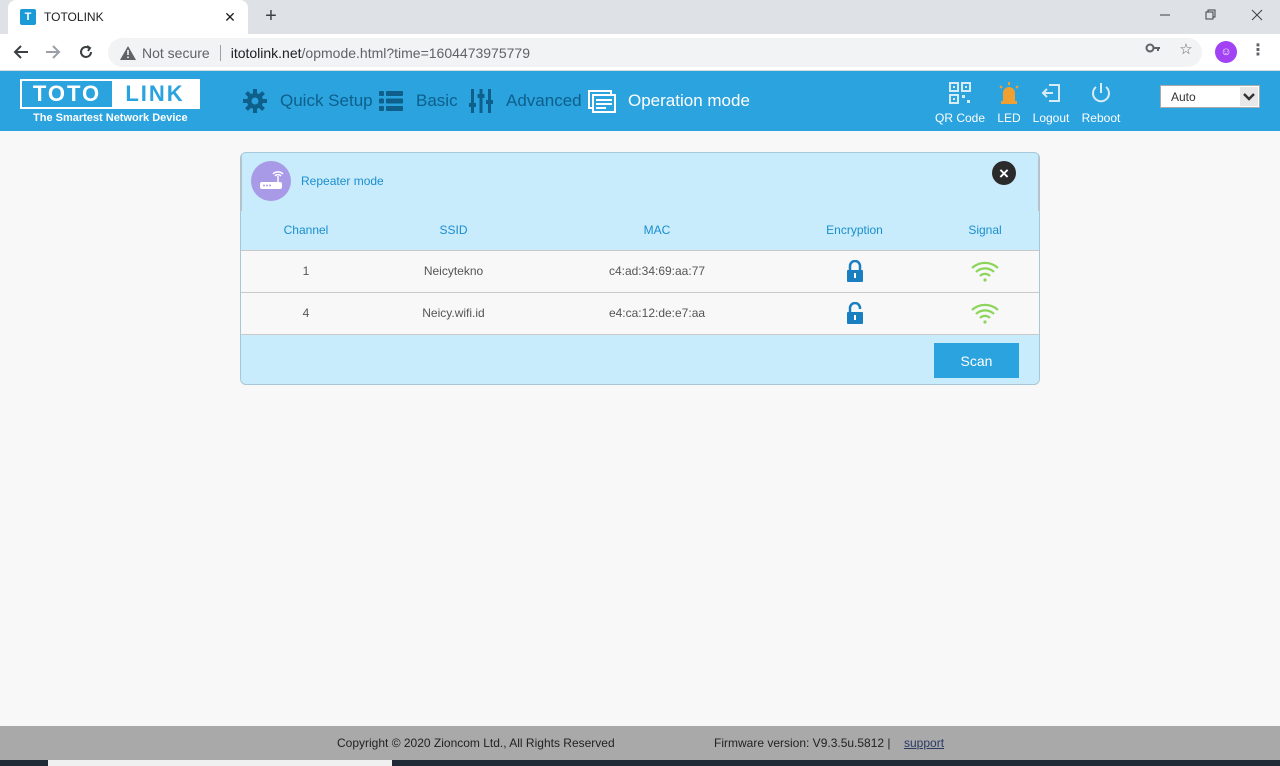  I want to click on row-ssid: Neicy.wifi.id, so click(453, 313).